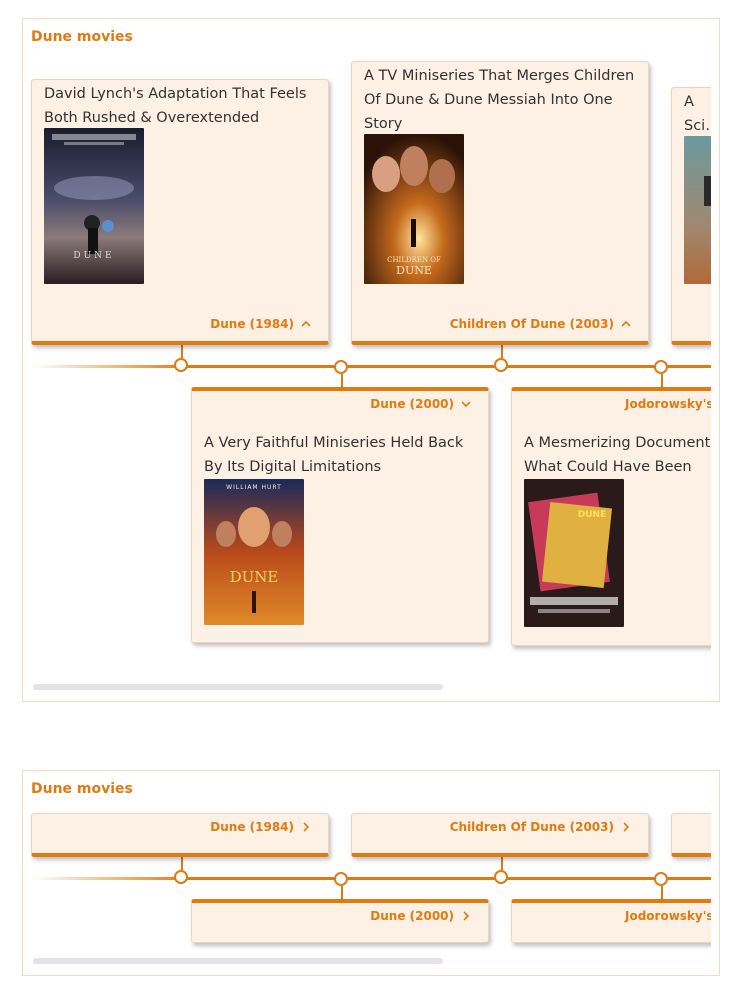 This screenshot has width=743, height=988. Describe the element at coordinates (180, 835) in the screenshot. I see `timeline-card: Dune (1984)` at that location.